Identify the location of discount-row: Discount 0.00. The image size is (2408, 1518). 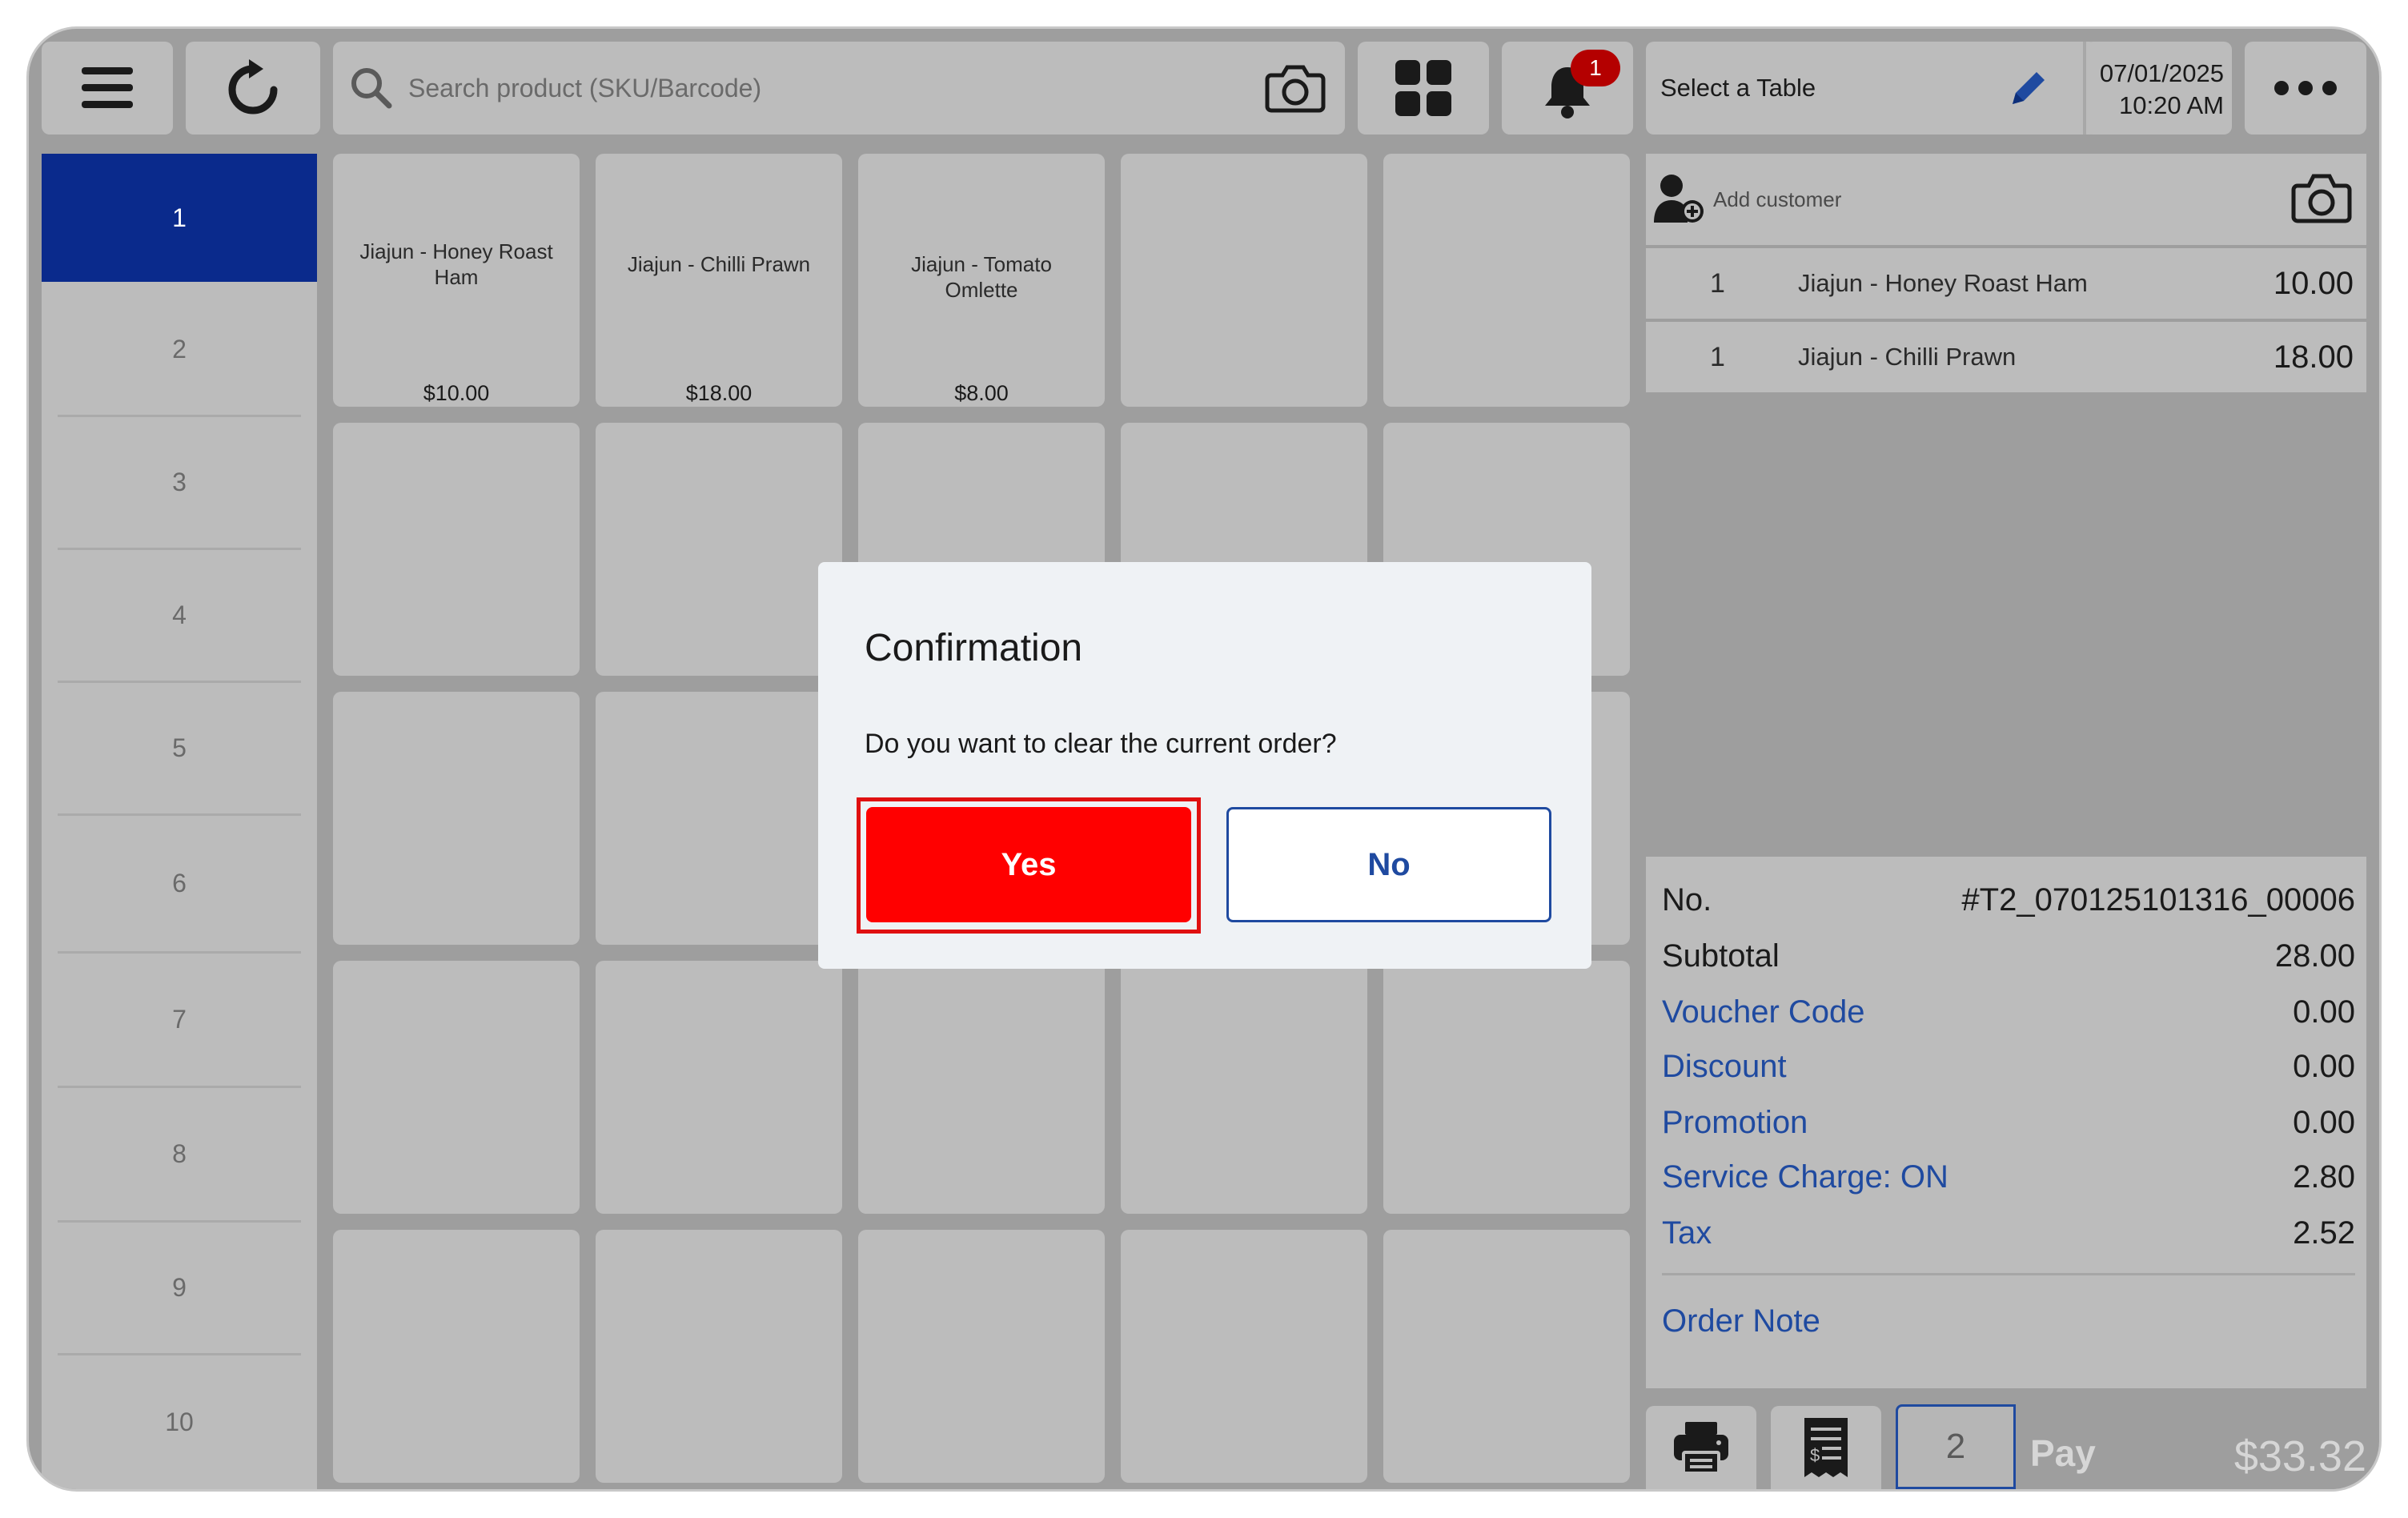
(2008, 1066).